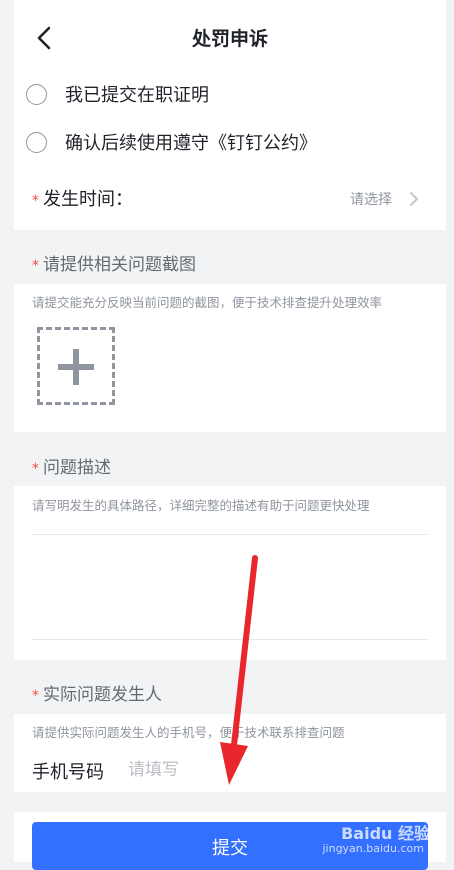 This screenshot has width=454, height=870. Describe the element at coordinates (119, 265) in the screenshot. I see `screenshot-title-text: 请提供相关问题截图` at that location.